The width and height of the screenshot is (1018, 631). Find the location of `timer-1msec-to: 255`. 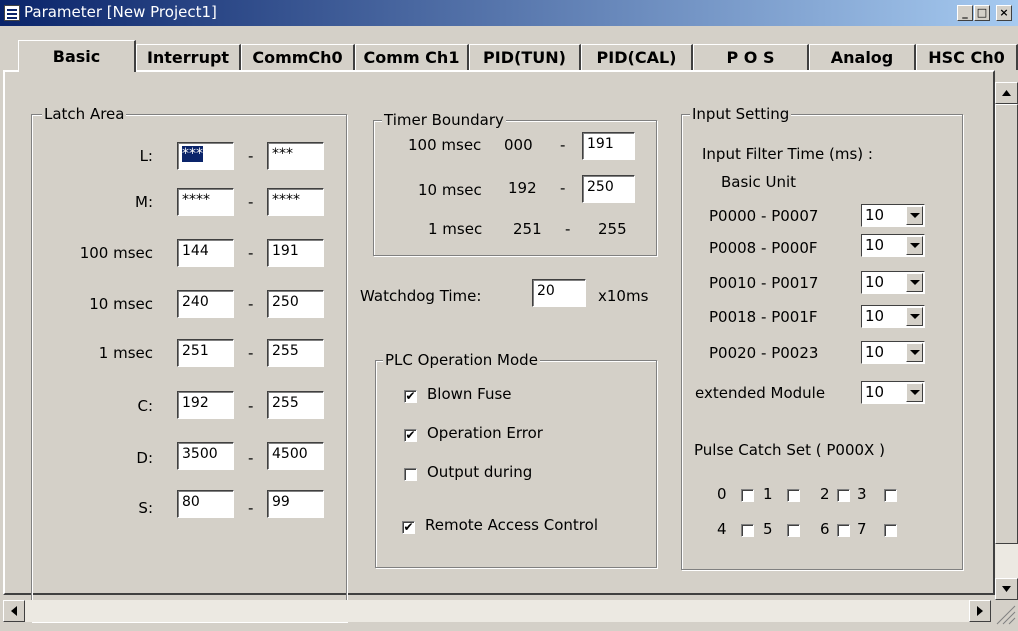

timer-1msec-to: 255 is located at coordinates (612, 229).